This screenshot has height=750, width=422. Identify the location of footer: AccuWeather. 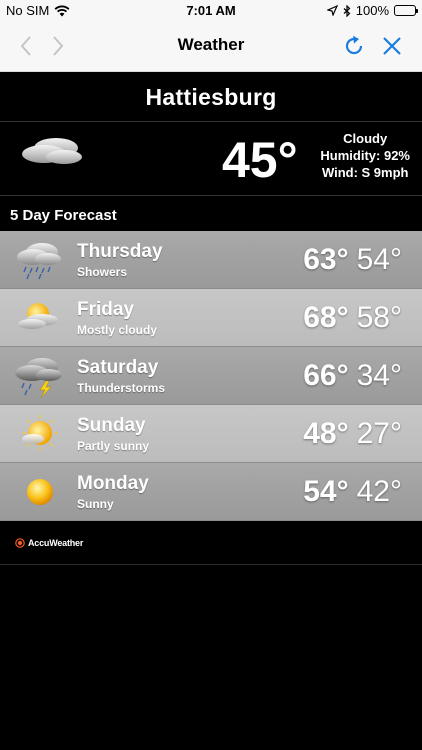
(211, 543).